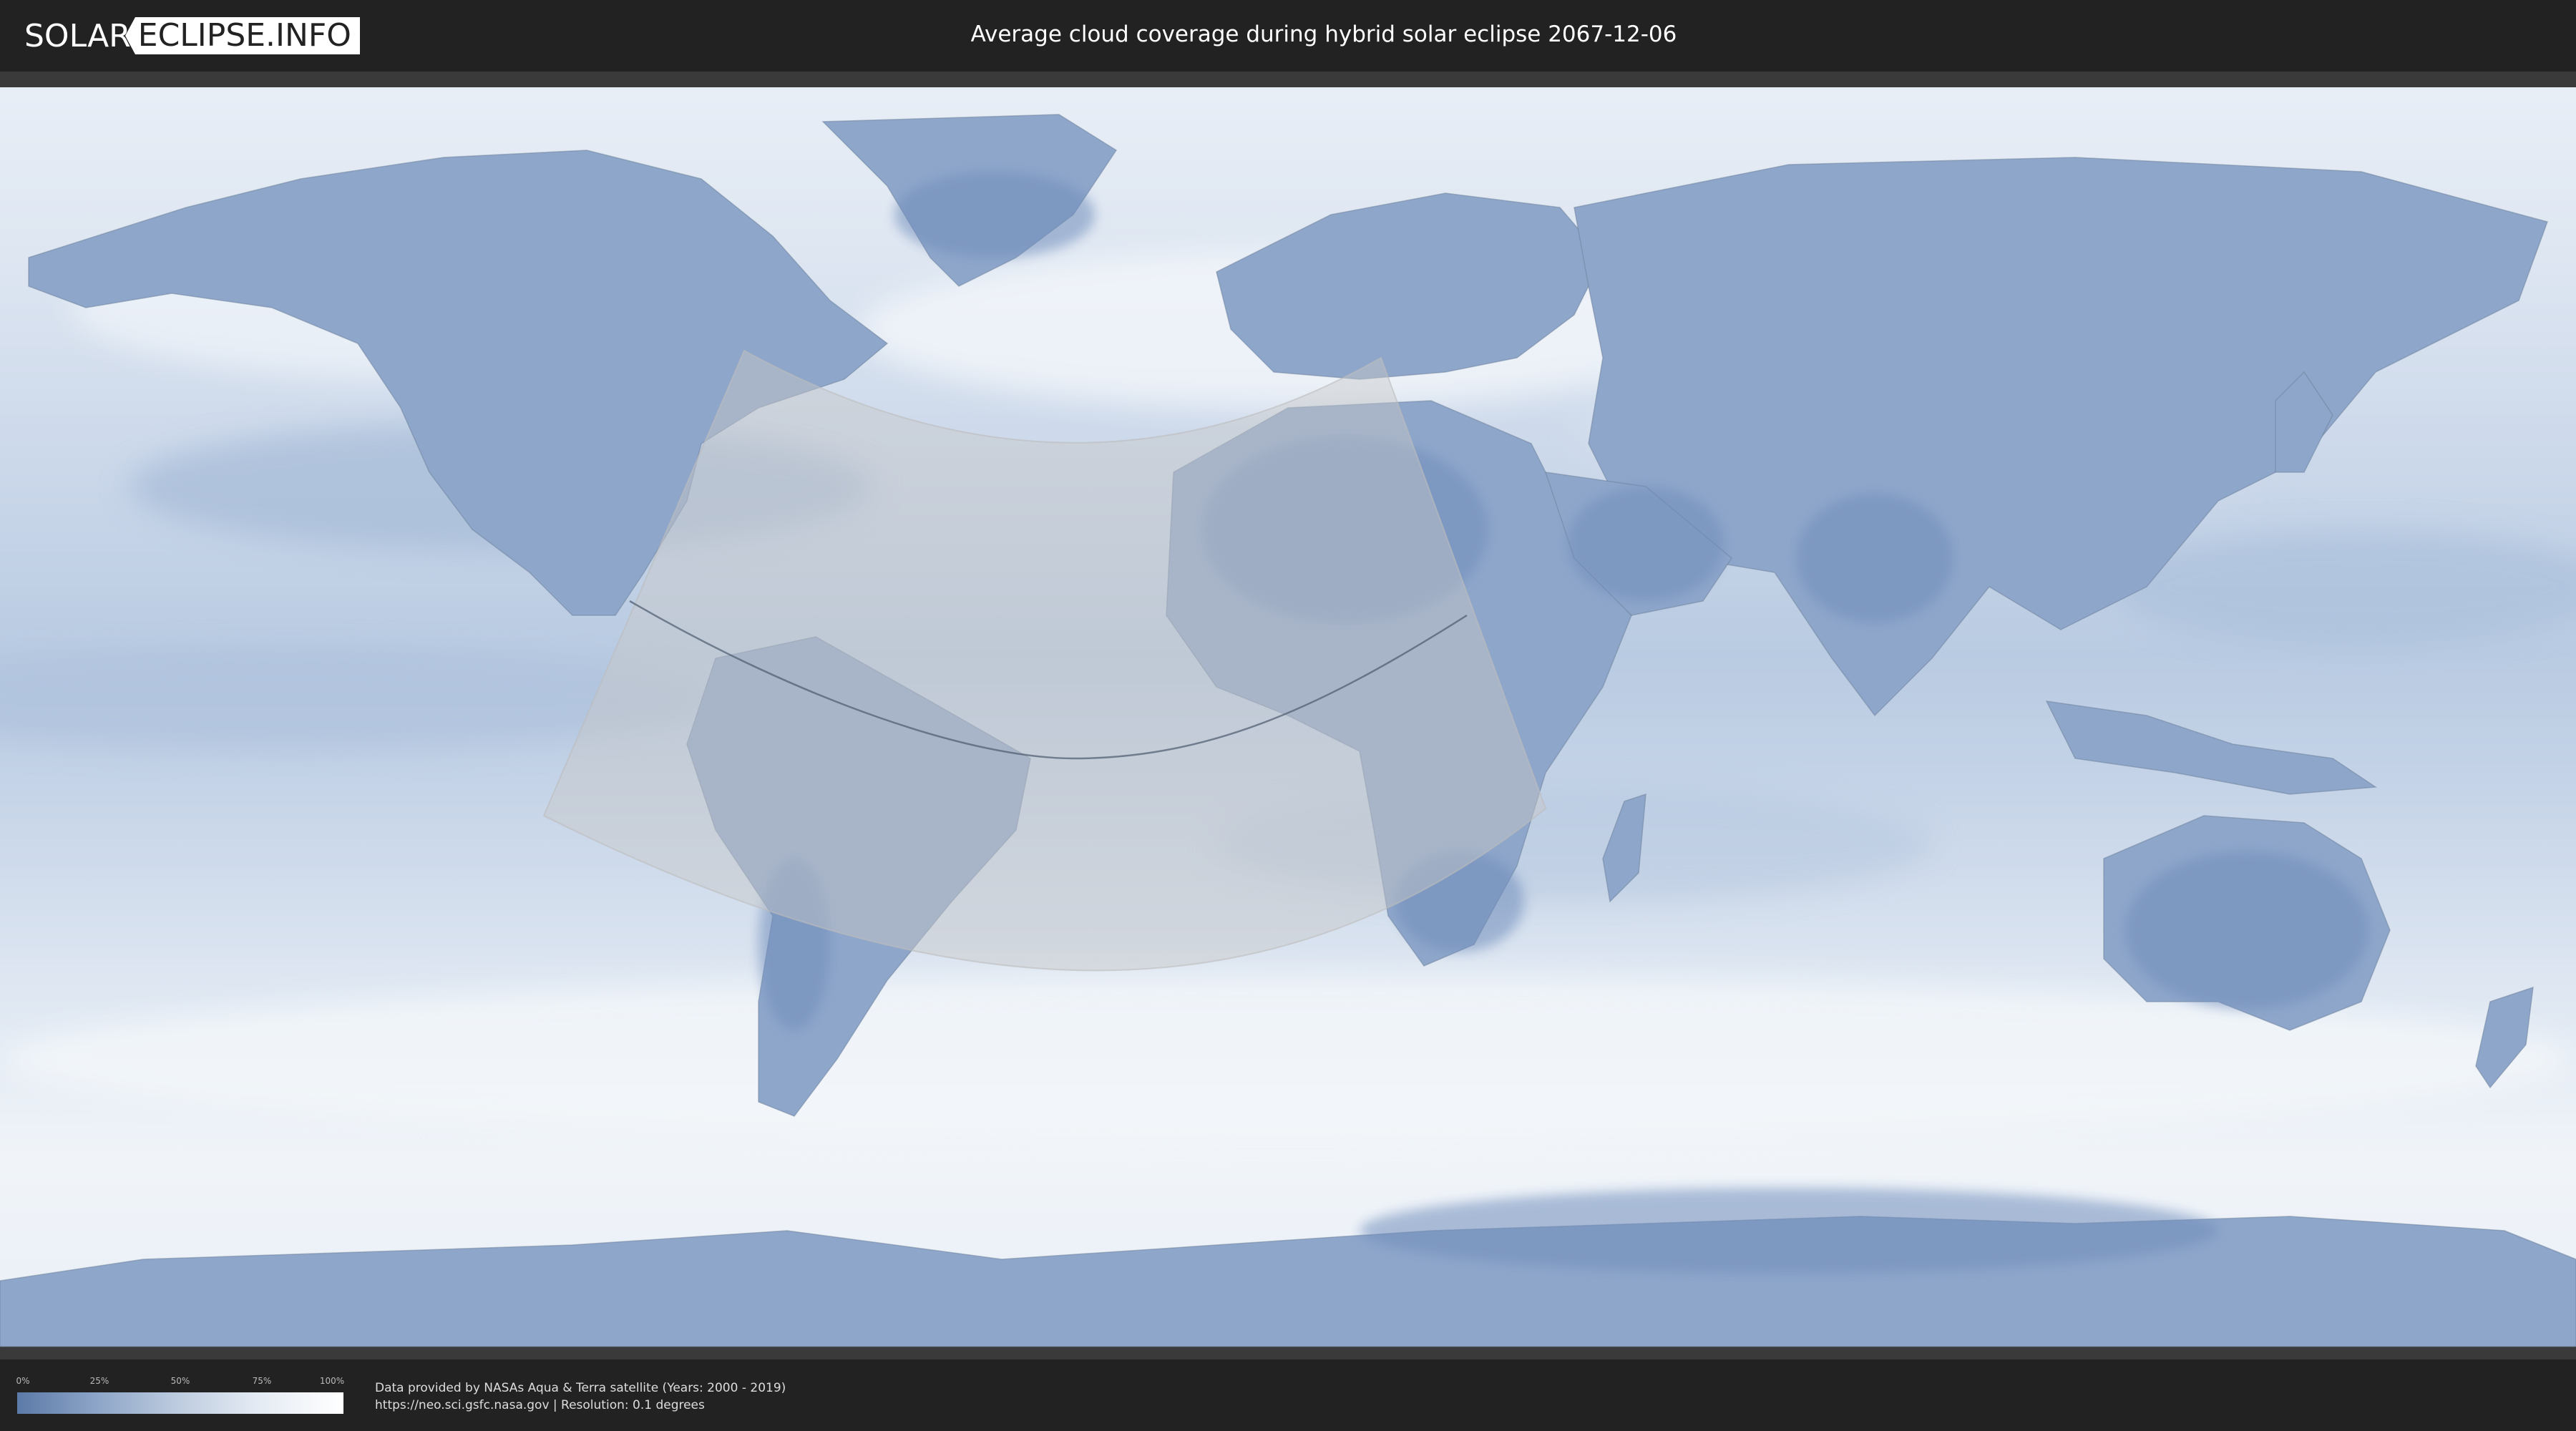 This screenshot has width=2576, height=1431. Describe the element at coordinates (262, 1381) in the screenshot. I see `legend-tick-75: 75%` at that location.